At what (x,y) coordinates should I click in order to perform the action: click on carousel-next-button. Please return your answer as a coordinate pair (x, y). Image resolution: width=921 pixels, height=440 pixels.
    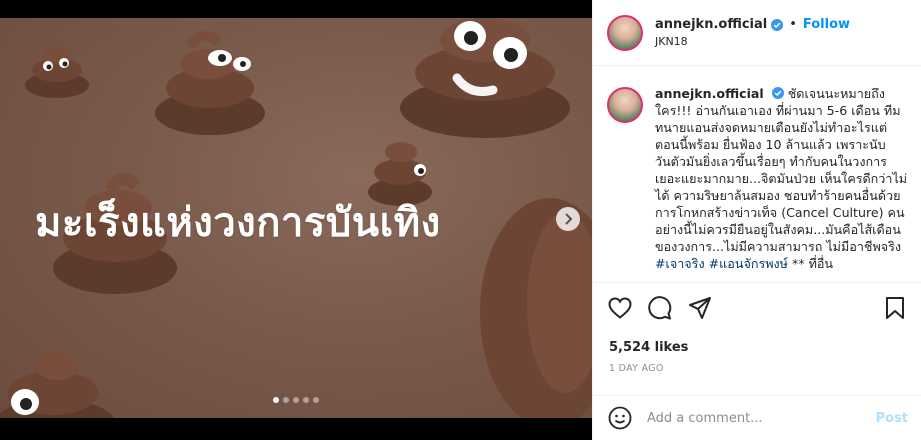
    Looking at the image, I should click on (568, 219).